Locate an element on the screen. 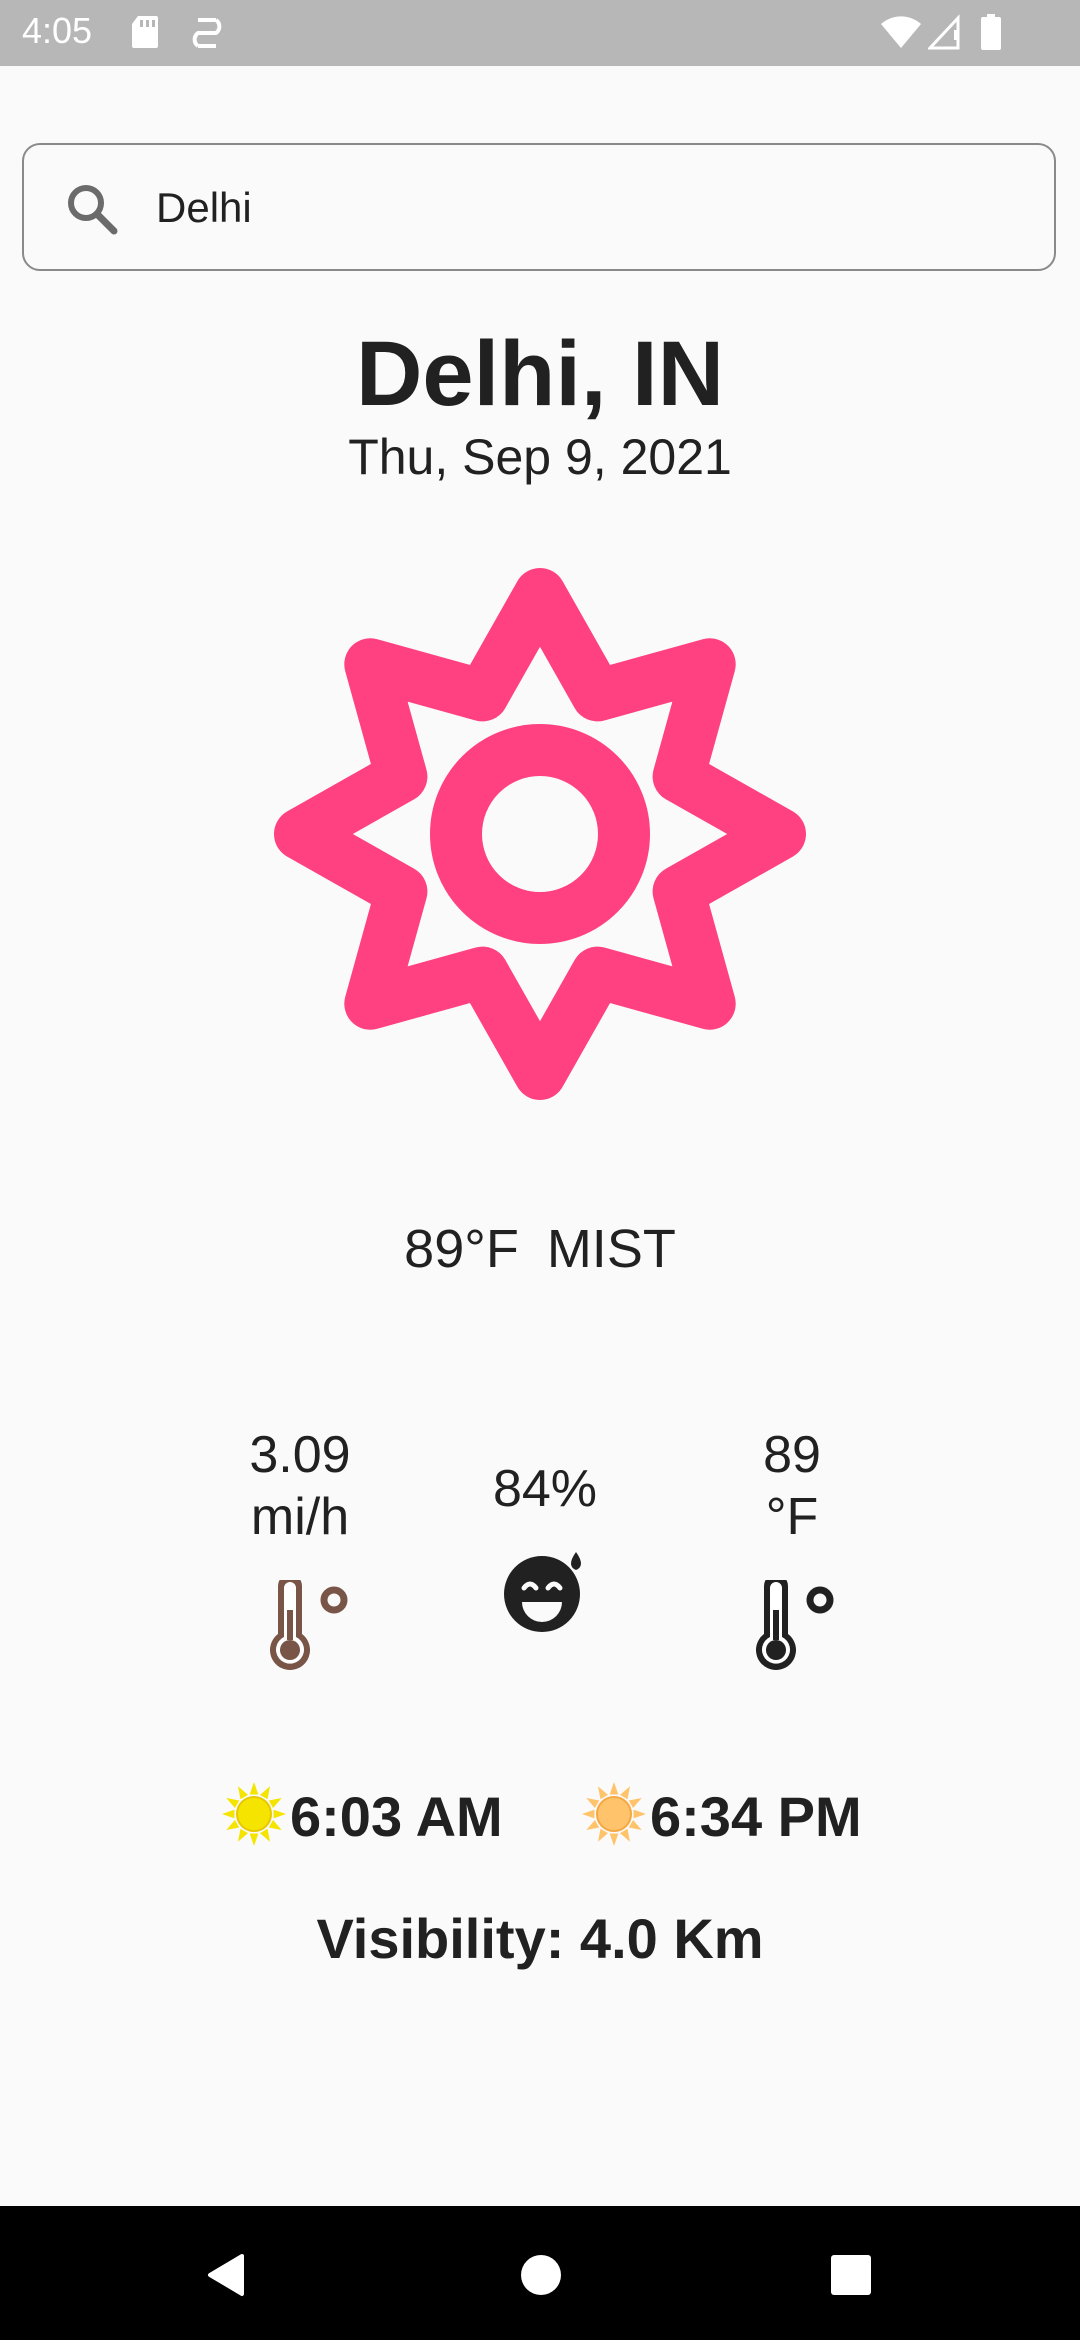  date-label: Thu, Sep 9, 2021 is located at coordinates (540, 457).